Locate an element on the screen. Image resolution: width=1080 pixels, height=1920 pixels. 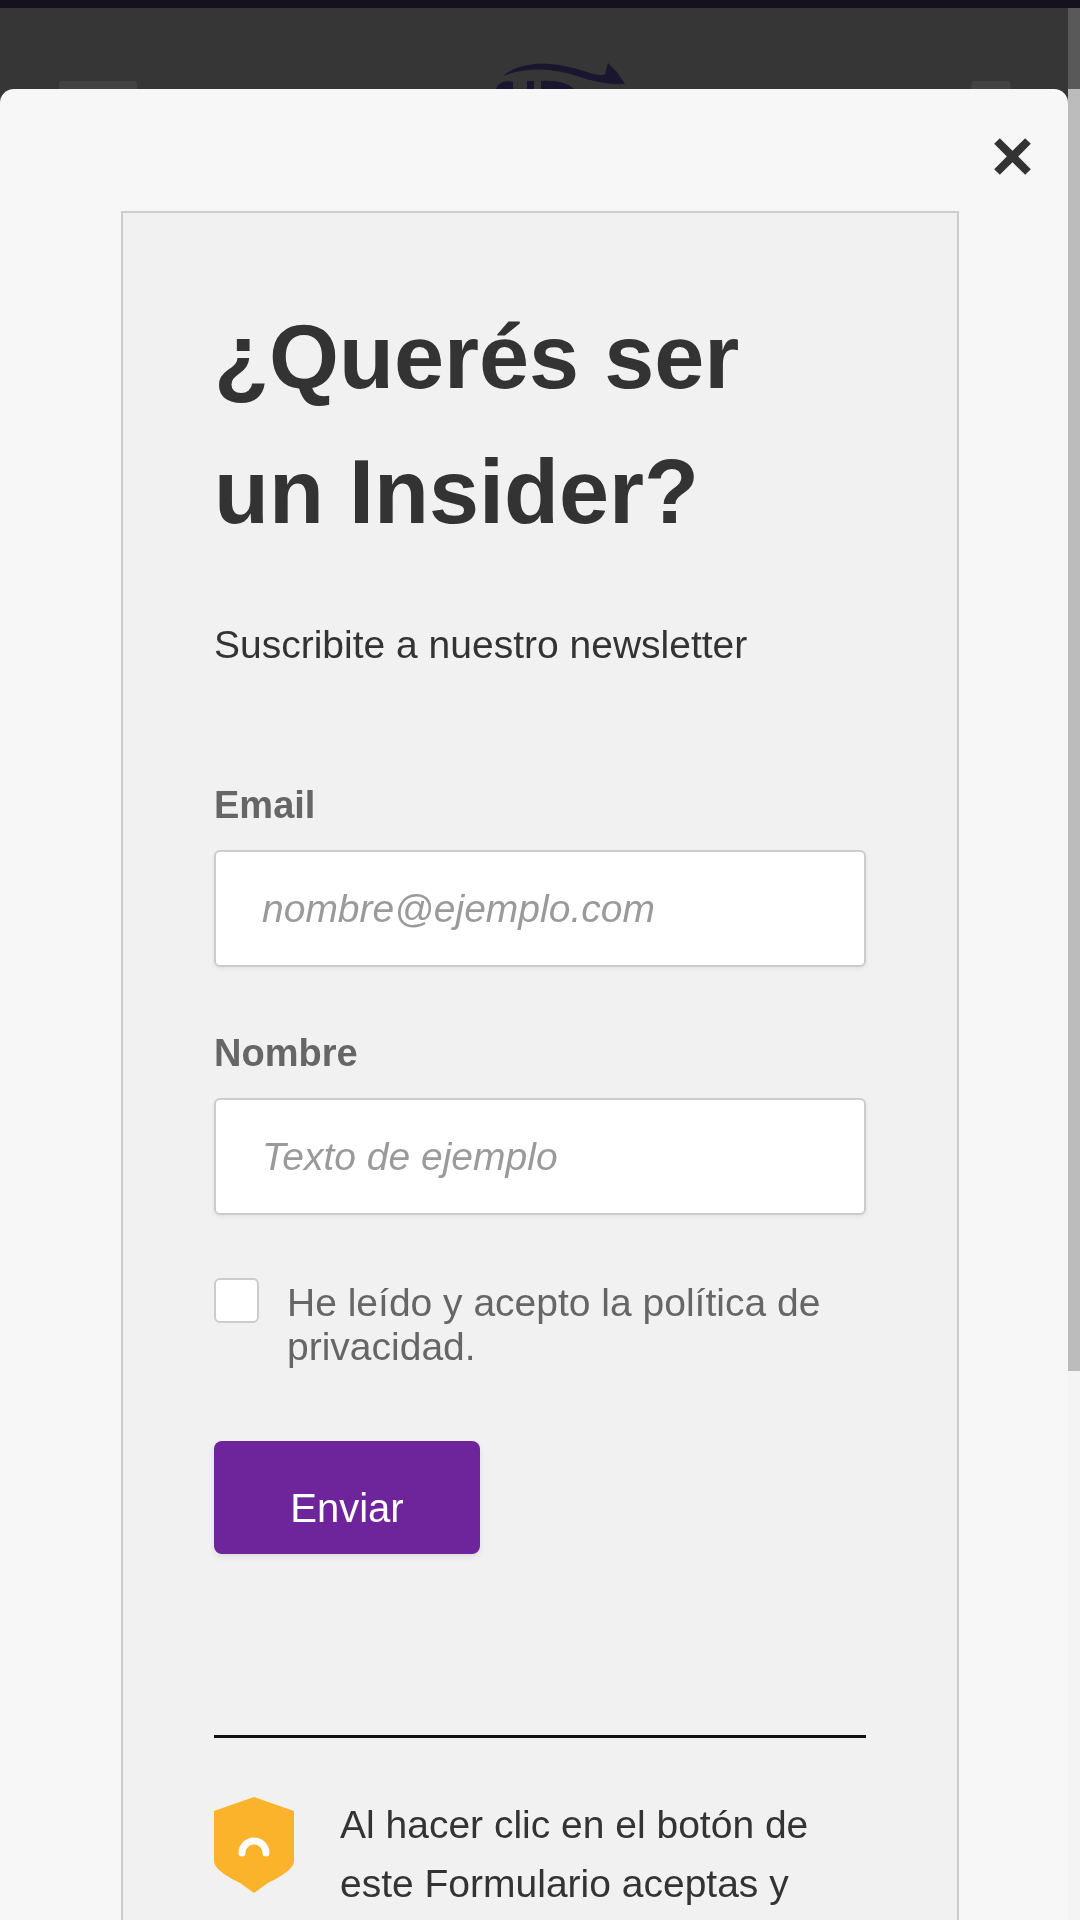
legal-notice: Al hacer clic en el botón de este Formulario aceptas y is located at coordinates (575, 1854).